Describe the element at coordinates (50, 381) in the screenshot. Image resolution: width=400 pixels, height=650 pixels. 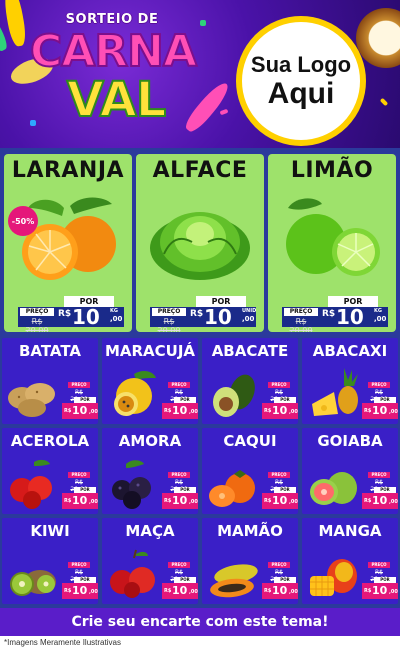
I see `product-card-batata: BATATA PREÇO R$ 20,00 POR R$ 10 ,00` at that location.